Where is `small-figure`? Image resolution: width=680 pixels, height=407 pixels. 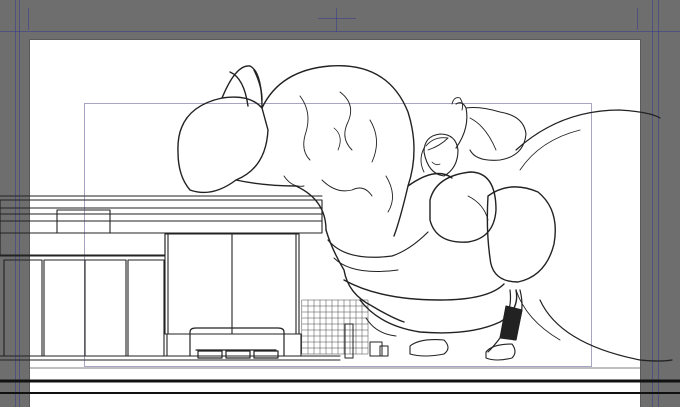
small-figure is located at coordinates (468, 229).